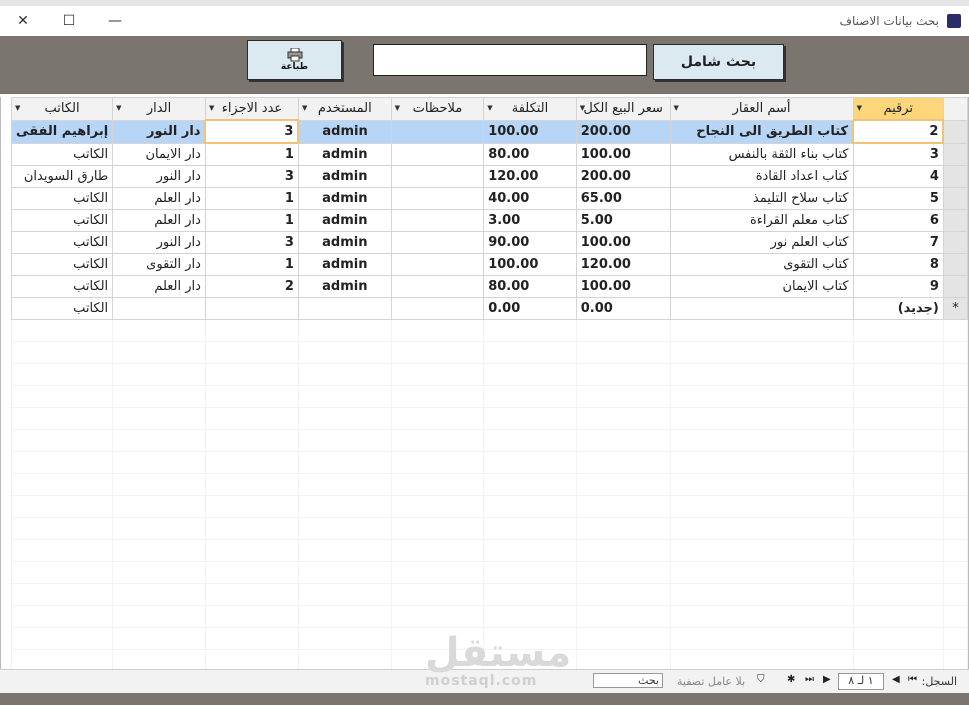 This screenshot has height=705, width=969. I want to click on cell-price: 65.00, so click(623, 198).